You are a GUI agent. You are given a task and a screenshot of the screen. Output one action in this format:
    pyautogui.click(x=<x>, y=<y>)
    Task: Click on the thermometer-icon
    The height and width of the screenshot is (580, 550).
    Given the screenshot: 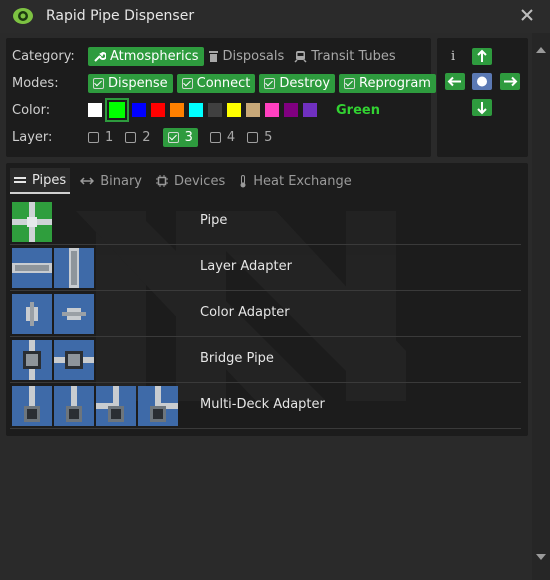 What is the action you would take?
    pyautogui.click(x=243, y=180)
    